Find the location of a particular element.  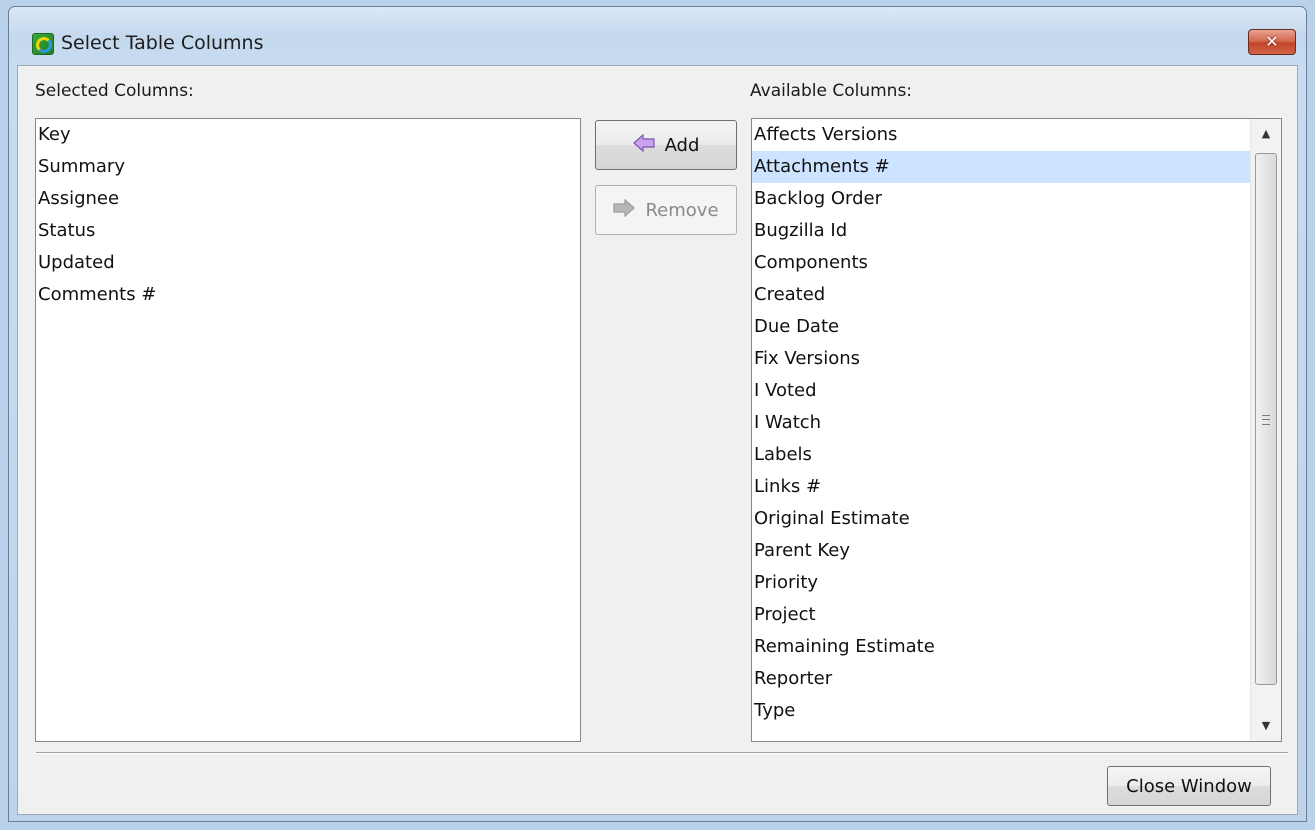

title-bar: Select Table Columns ✕ is located at coordinates (657, 36).